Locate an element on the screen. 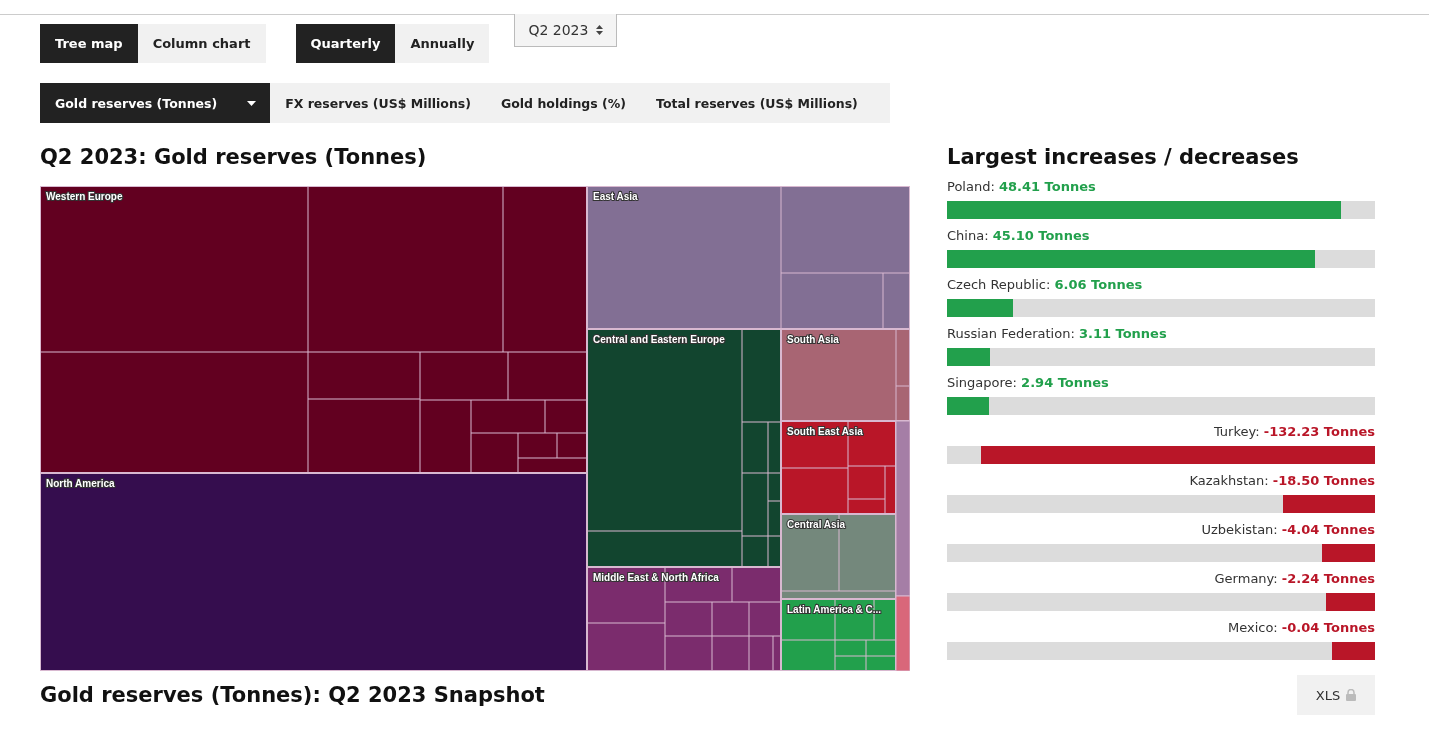  caret-icon is located at coordinates (252, 103).